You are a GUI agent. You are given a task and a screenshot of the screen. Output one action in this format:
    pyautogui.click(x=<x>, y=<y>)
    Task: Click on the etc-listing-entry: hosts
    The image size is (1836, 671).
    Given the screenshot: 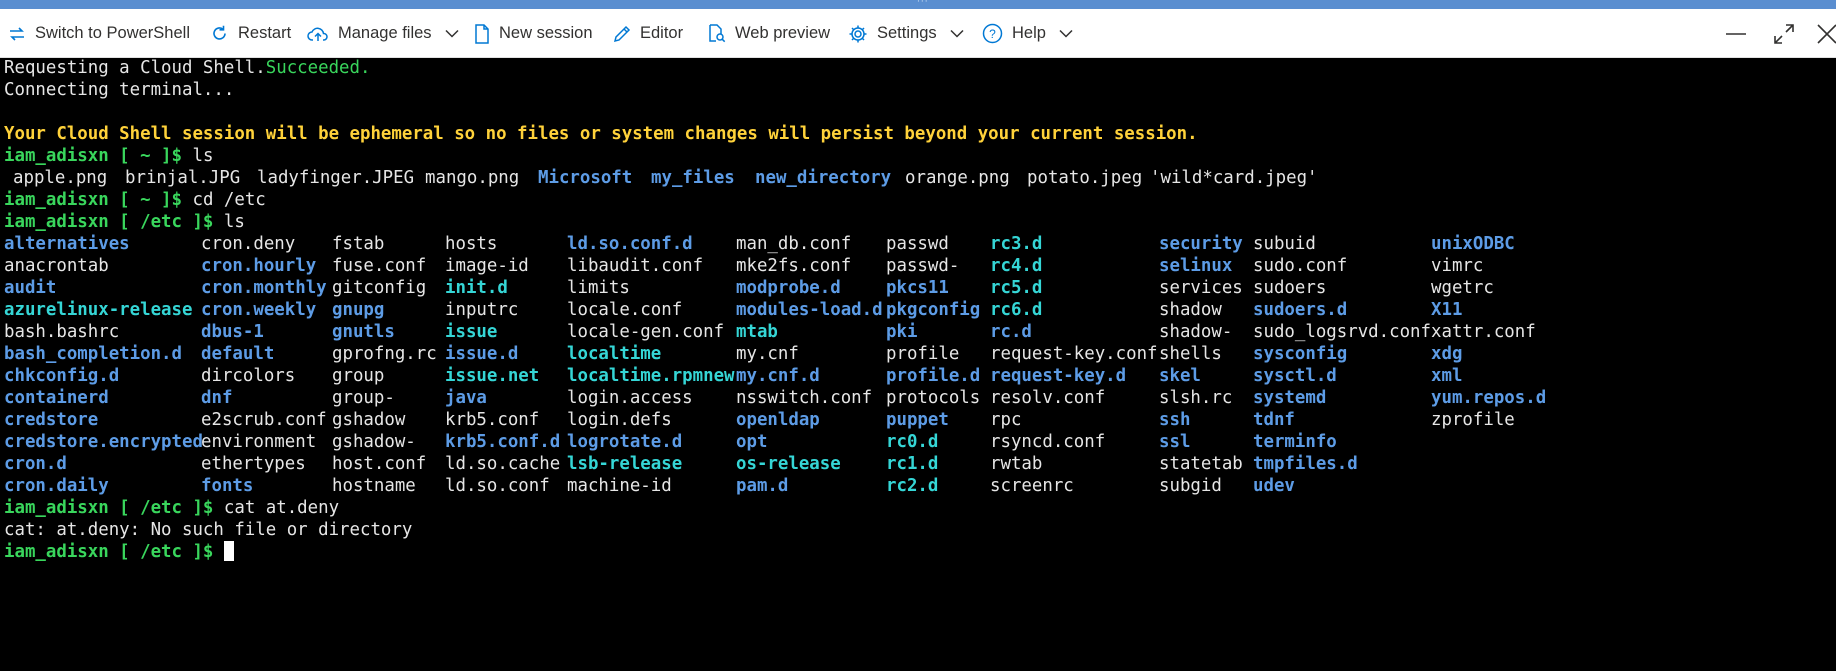 What is the action you would take?
    pyautogui.click(x=471, y=244)
    